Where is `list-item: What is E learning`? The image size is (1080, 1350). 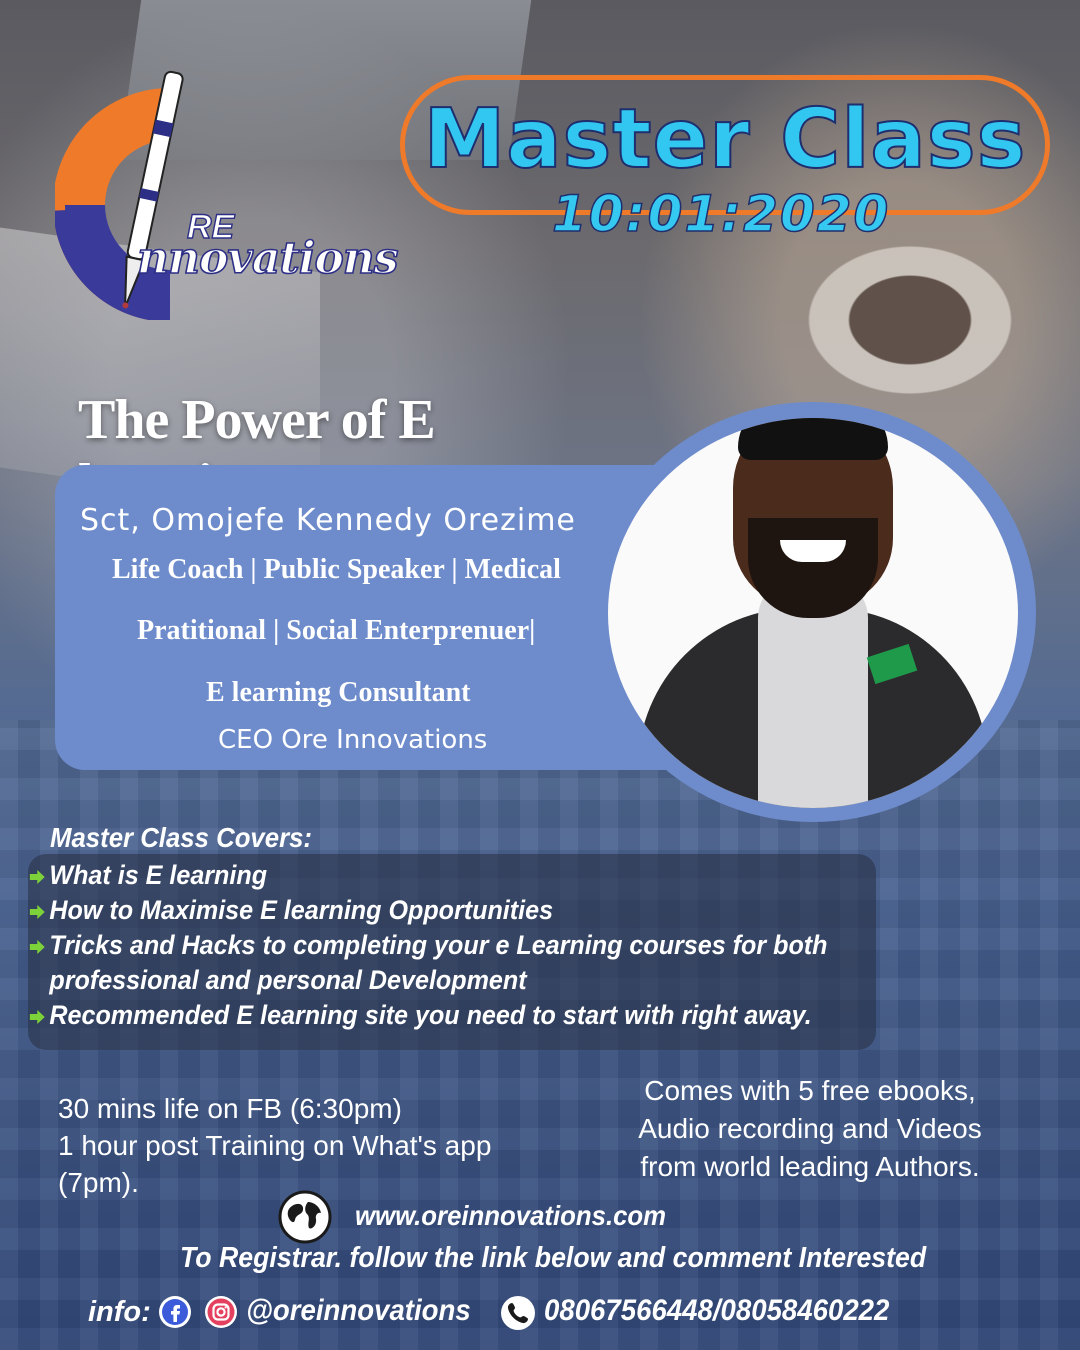
list-item: What is E learning is located at coordinates (428, 875).